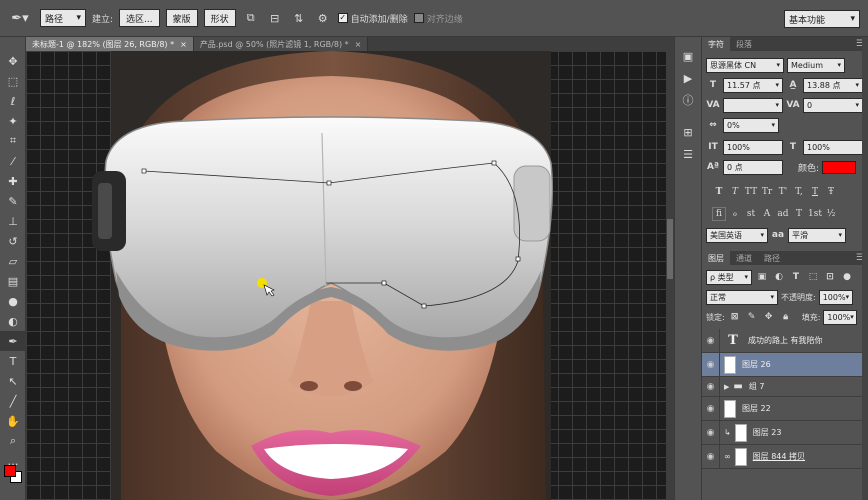  What do you see at coordinates (13, 421) in the screenshot?
I see `hand-tool-icon: ✋` at bounding box center [13, 421].